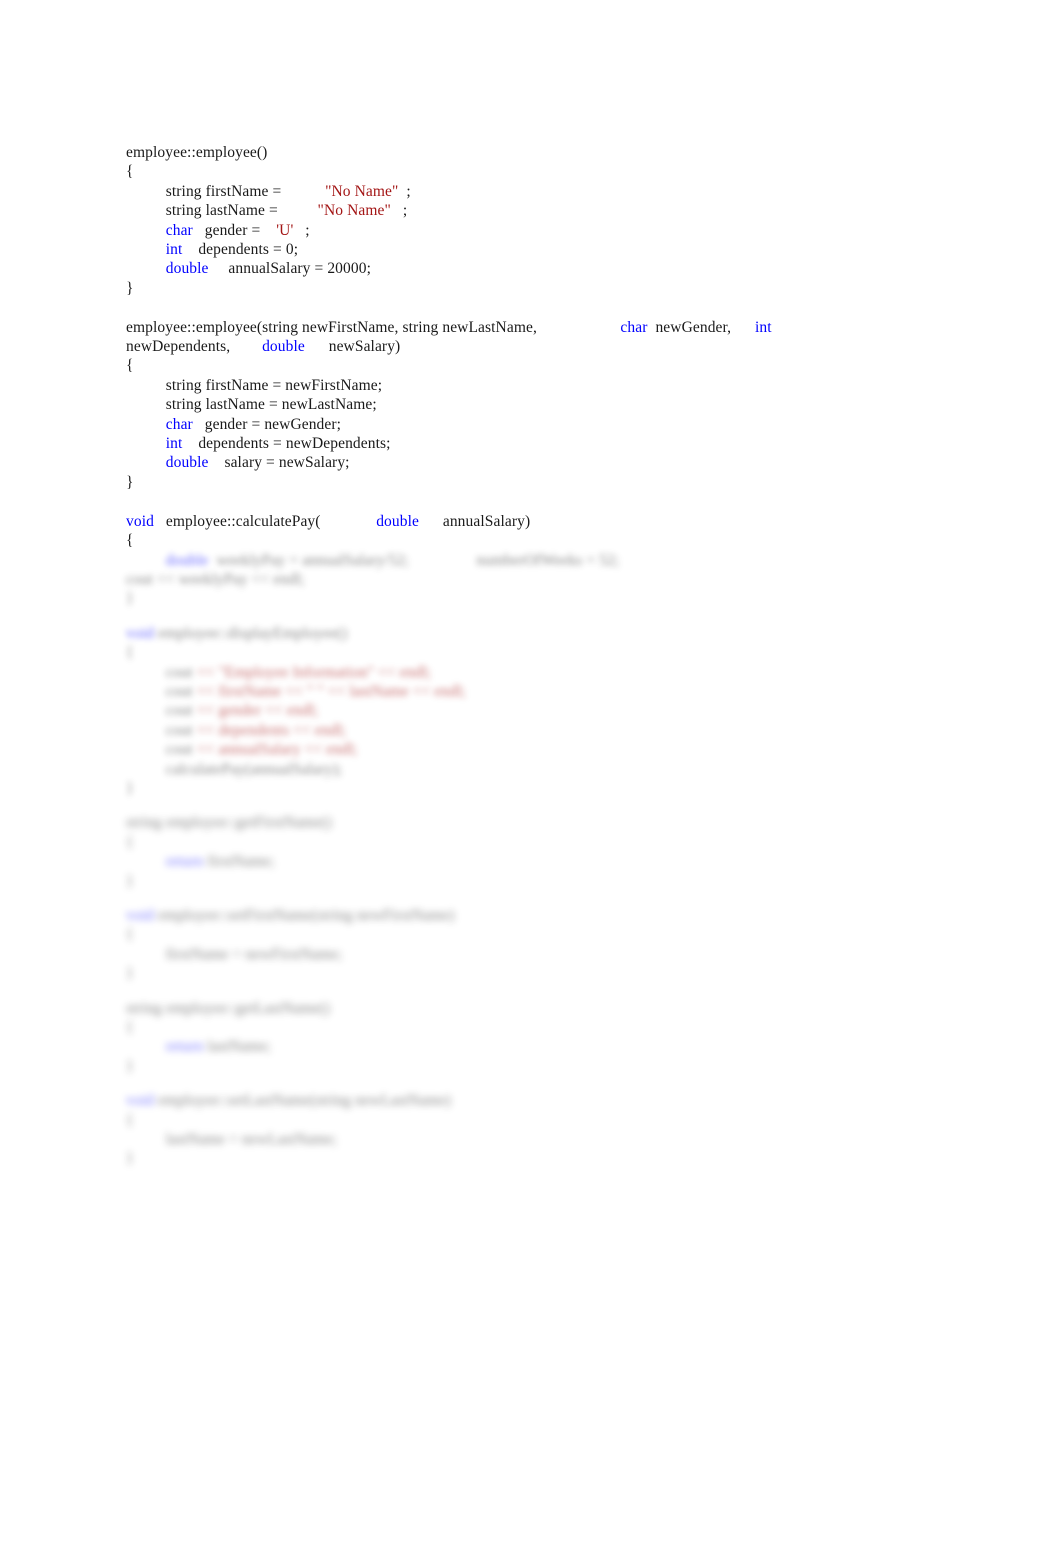 Image resolution: width=1062 pixels, height=1561 pixels. What do you see at coordinates (268, 269) in the screenshot?
I see `code-line: double annualSalary = 20000;` at bounding box center [268, 269].